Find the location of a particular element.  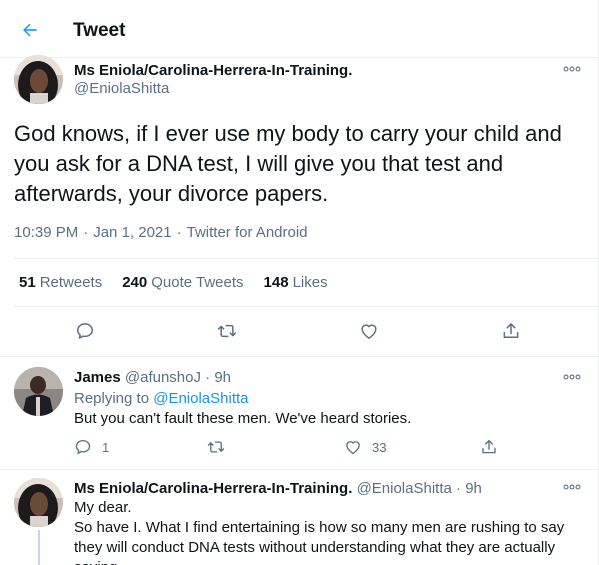

reply-like-count: 33 is located at coordinates (379, 447).